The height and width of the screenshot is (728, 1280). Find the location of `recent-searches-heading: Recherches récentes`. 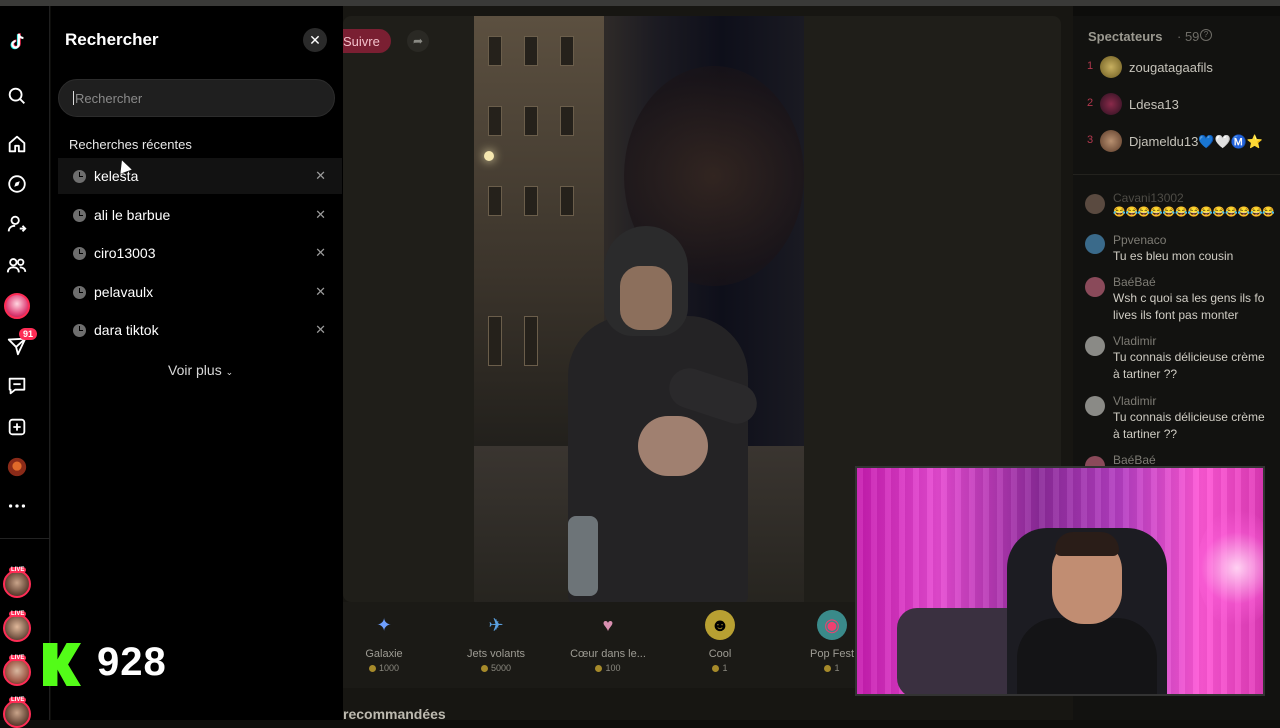

recent-searches-heading: Recherches récentes is located at coordinates (130, 144).